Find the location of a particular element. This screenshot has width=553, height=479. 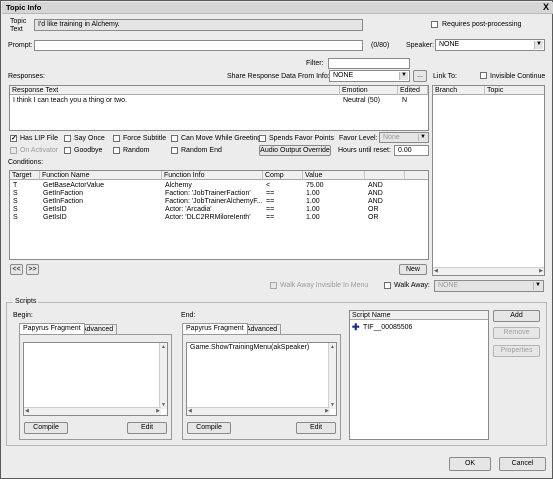

col-topic: Topic is located at coordinates (514, 90).